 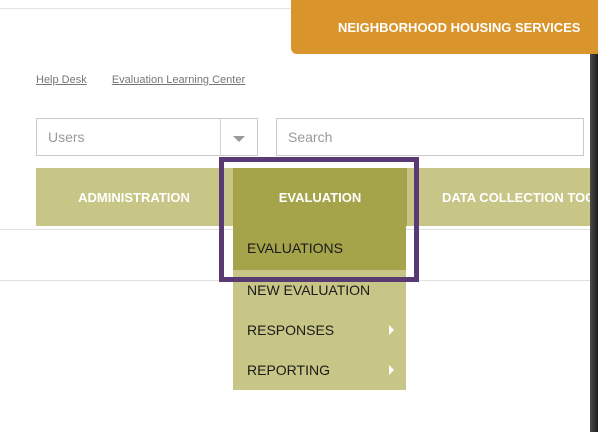 I want to click on menu-item-label: RESPONSES, so click(x=291, y=330).